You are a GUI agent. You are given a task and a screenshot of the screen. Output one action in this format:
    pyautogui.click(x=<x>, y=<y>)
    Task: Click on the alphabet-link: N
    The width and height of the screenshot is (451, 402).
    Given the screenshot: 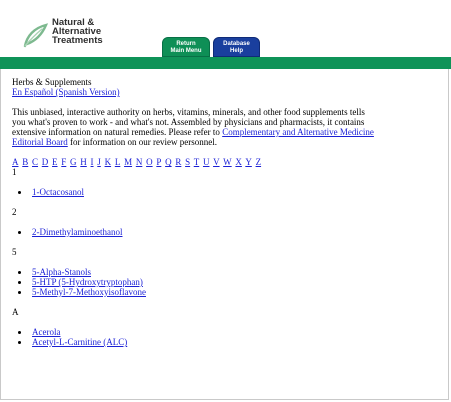 What is the action you would take?
    pyautogui.click(x=139, y=162)
    